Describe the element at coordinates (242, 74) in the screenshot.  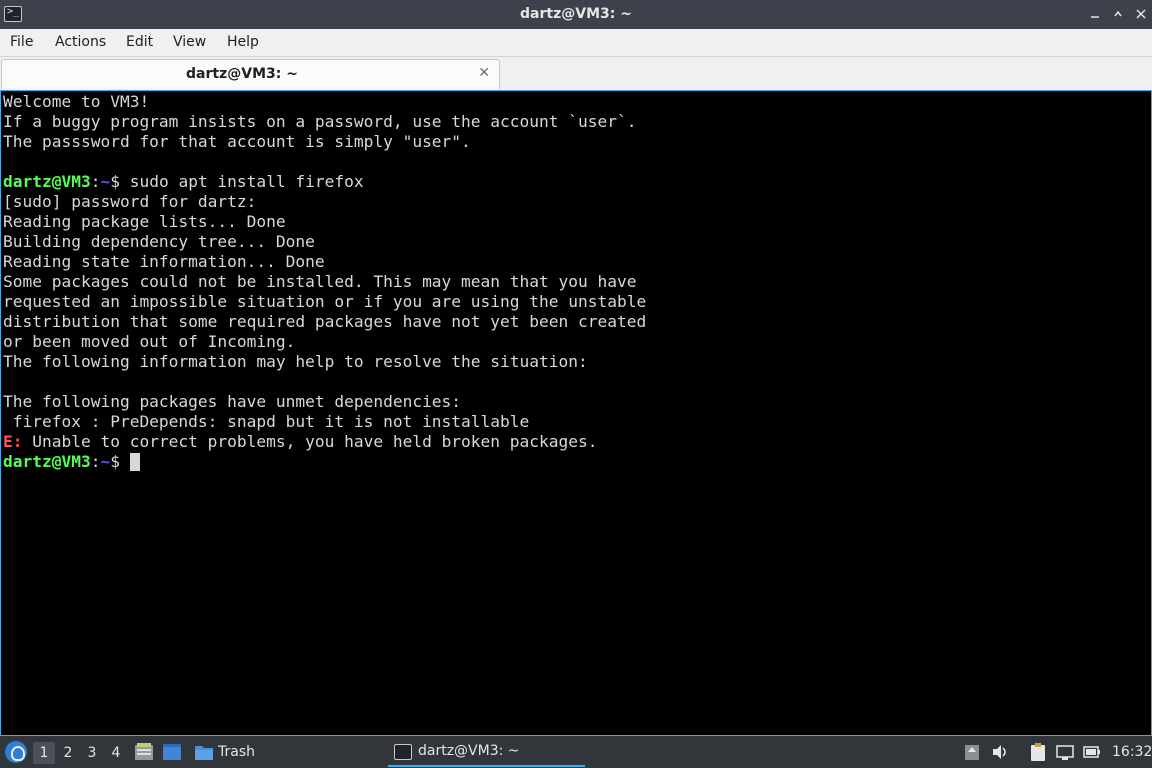
I see `tab-label: dartz@VM3: ~` at that location.